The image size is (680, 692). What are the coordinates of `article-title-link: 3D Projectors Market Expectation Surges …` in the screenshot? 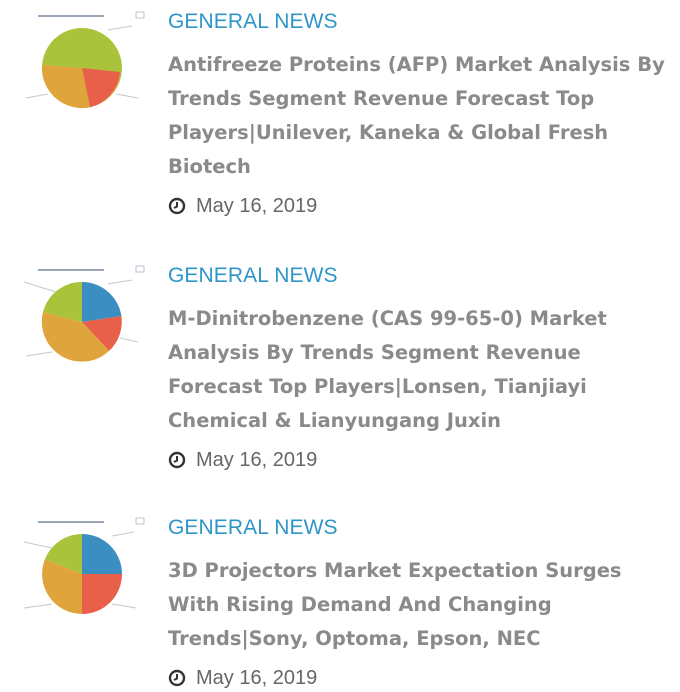 It's located at (420, 605).